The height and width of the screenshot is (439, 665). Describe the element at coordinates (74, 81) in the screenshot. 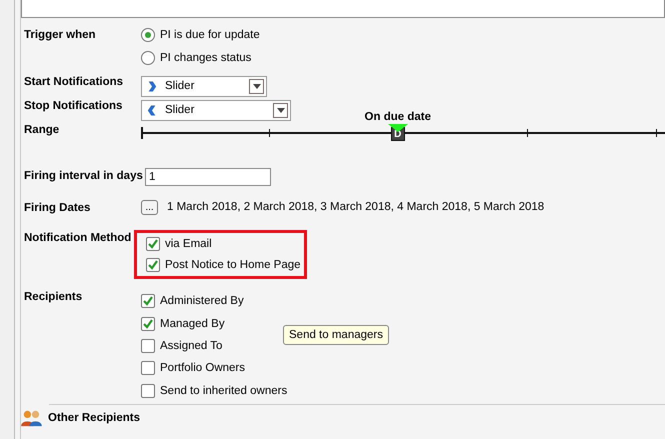

I see `field-label: Start Notifications` at that location.